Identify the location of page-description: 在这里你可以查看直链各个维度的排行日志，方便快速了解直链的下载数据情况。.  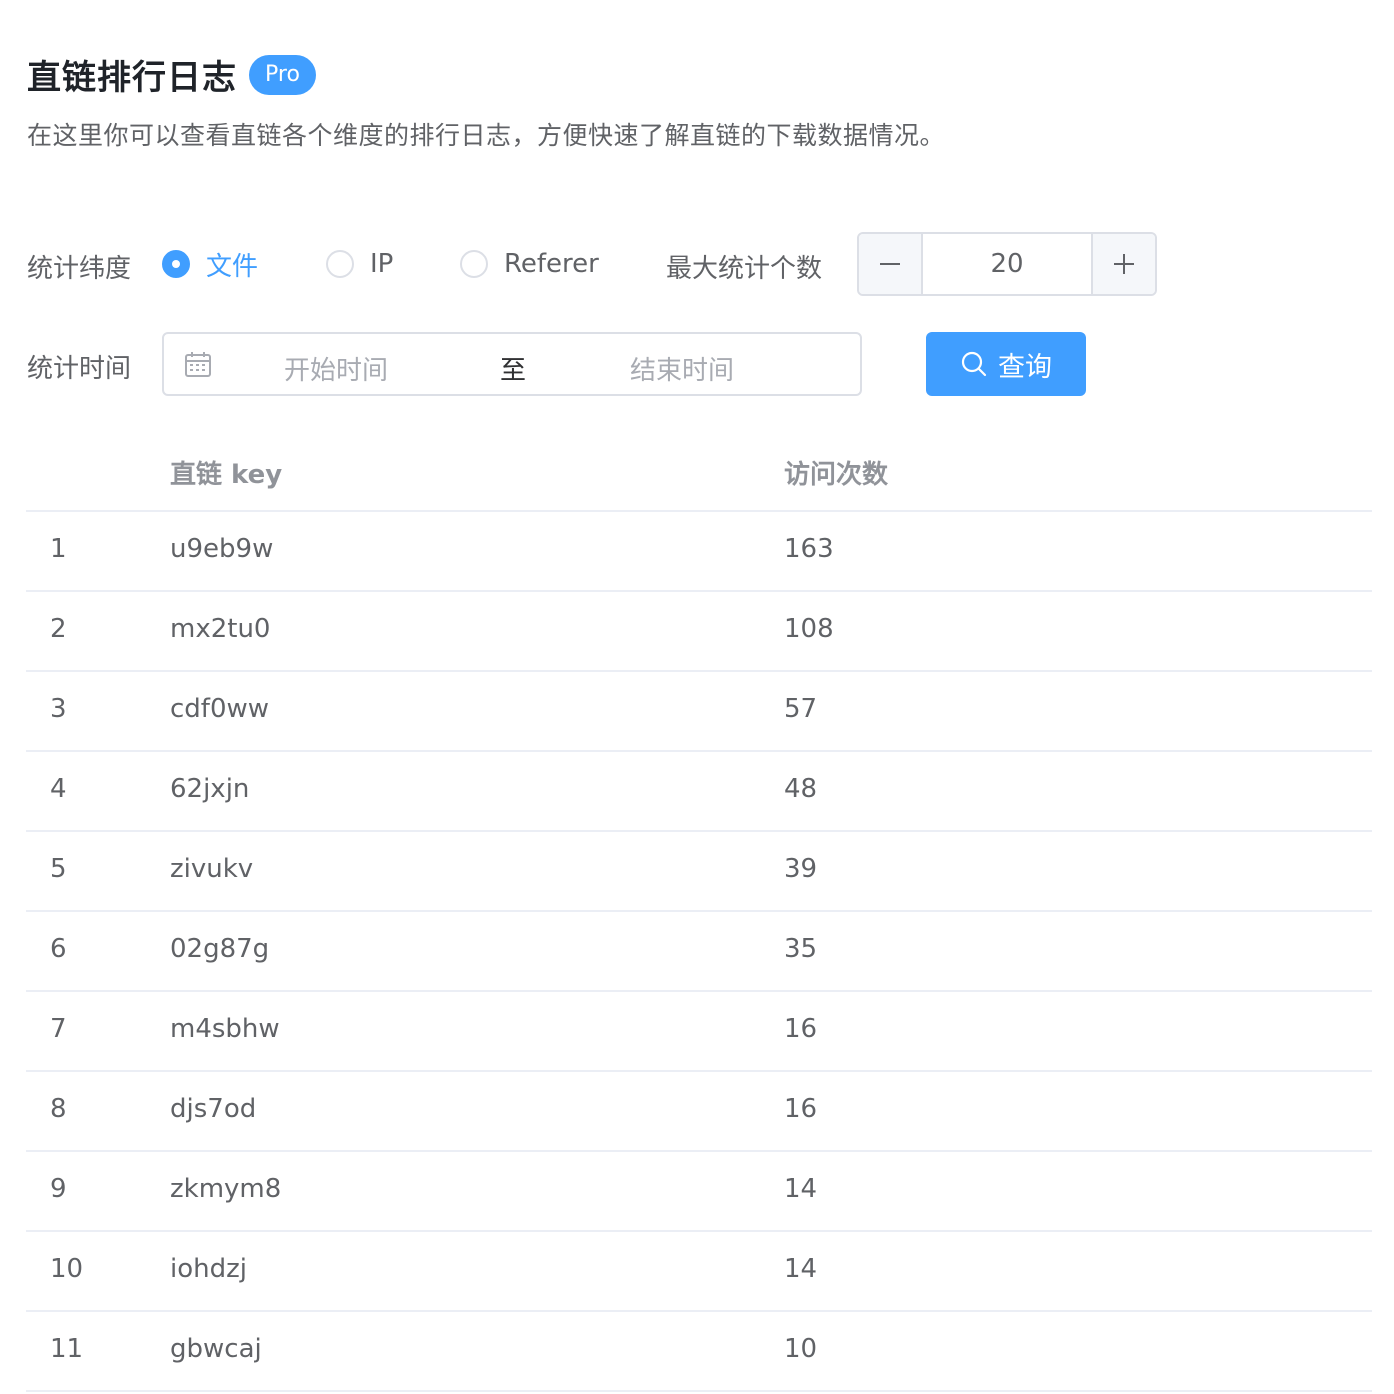
(486, 135).